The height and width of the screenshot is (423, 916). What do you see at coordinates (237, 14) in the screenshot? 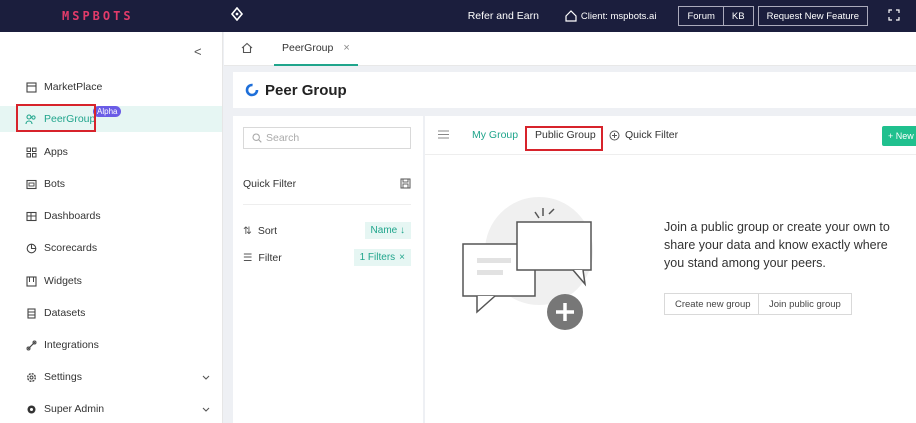
I see `apps-switcher-icon` at bounding box center [237, 14].